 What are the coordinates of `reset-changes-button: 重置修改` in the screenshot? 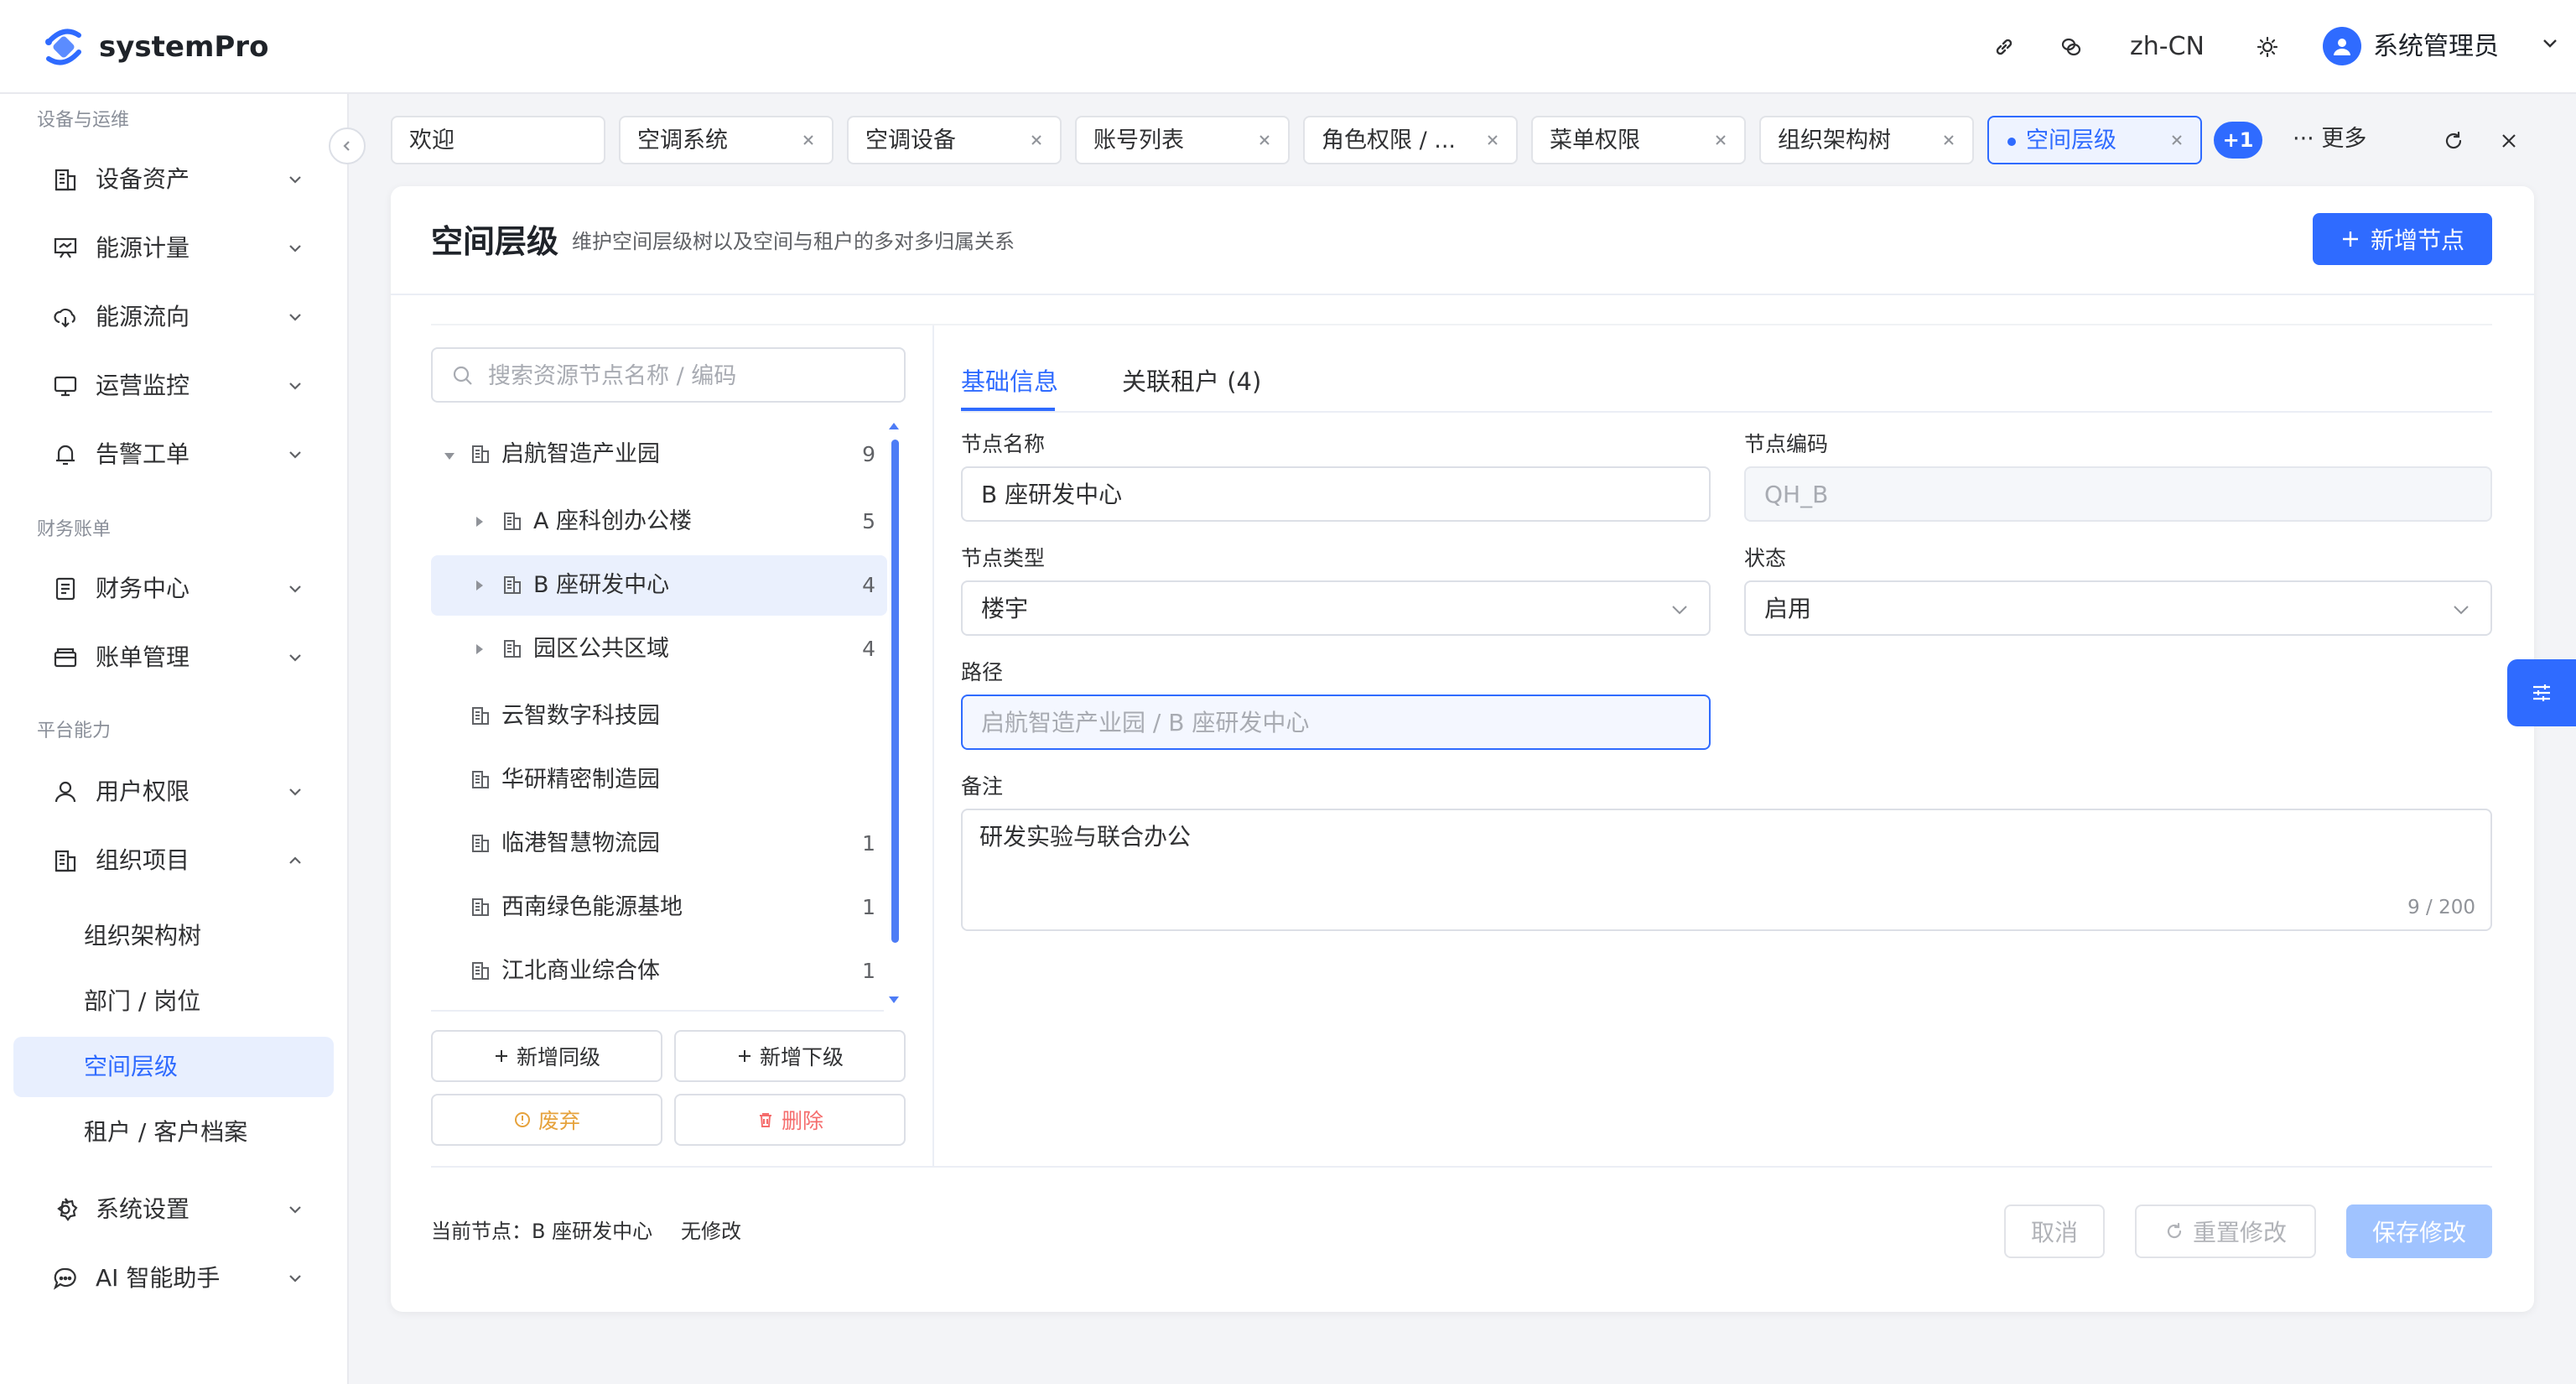 It's located at (2225, 1231).